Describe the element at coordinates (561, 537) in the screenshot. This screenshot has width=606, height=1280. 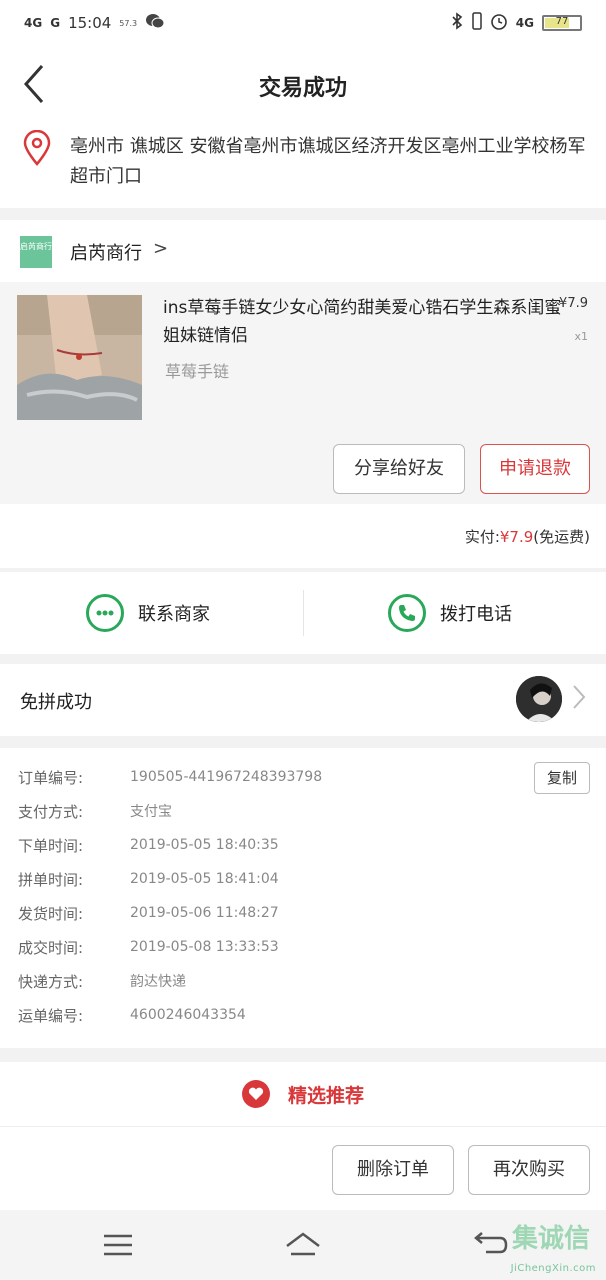
I see `shipping-note: (免运费)` at that location.